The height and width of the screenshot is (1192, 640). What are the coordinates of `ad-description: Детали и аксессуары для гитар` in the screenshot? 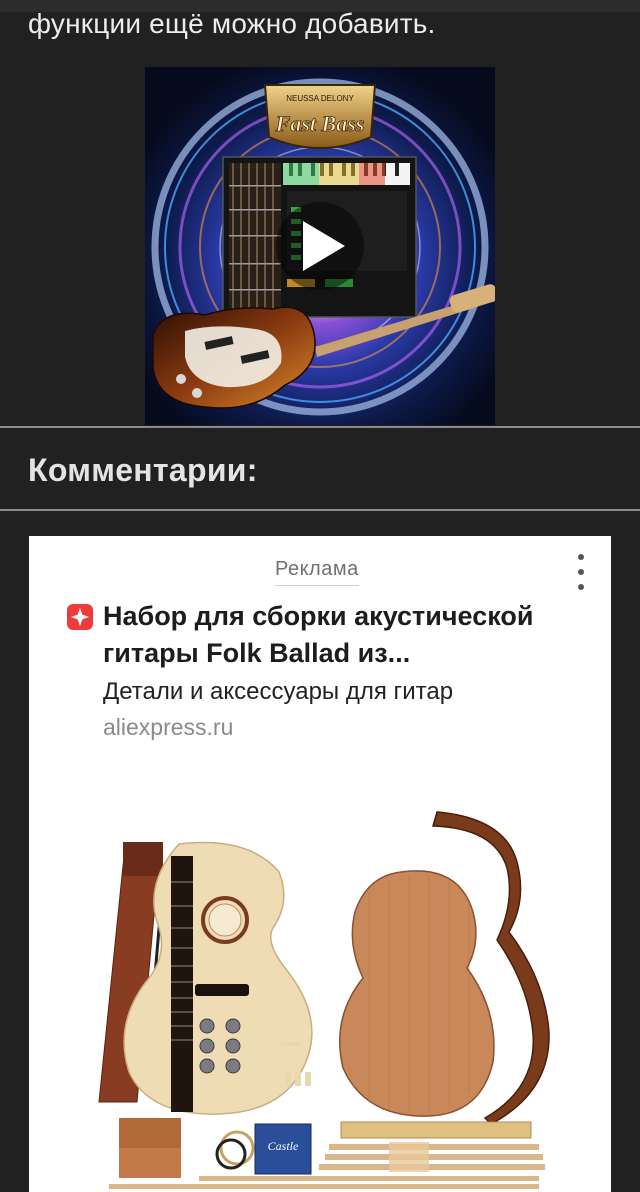 It's located at (278, 691).